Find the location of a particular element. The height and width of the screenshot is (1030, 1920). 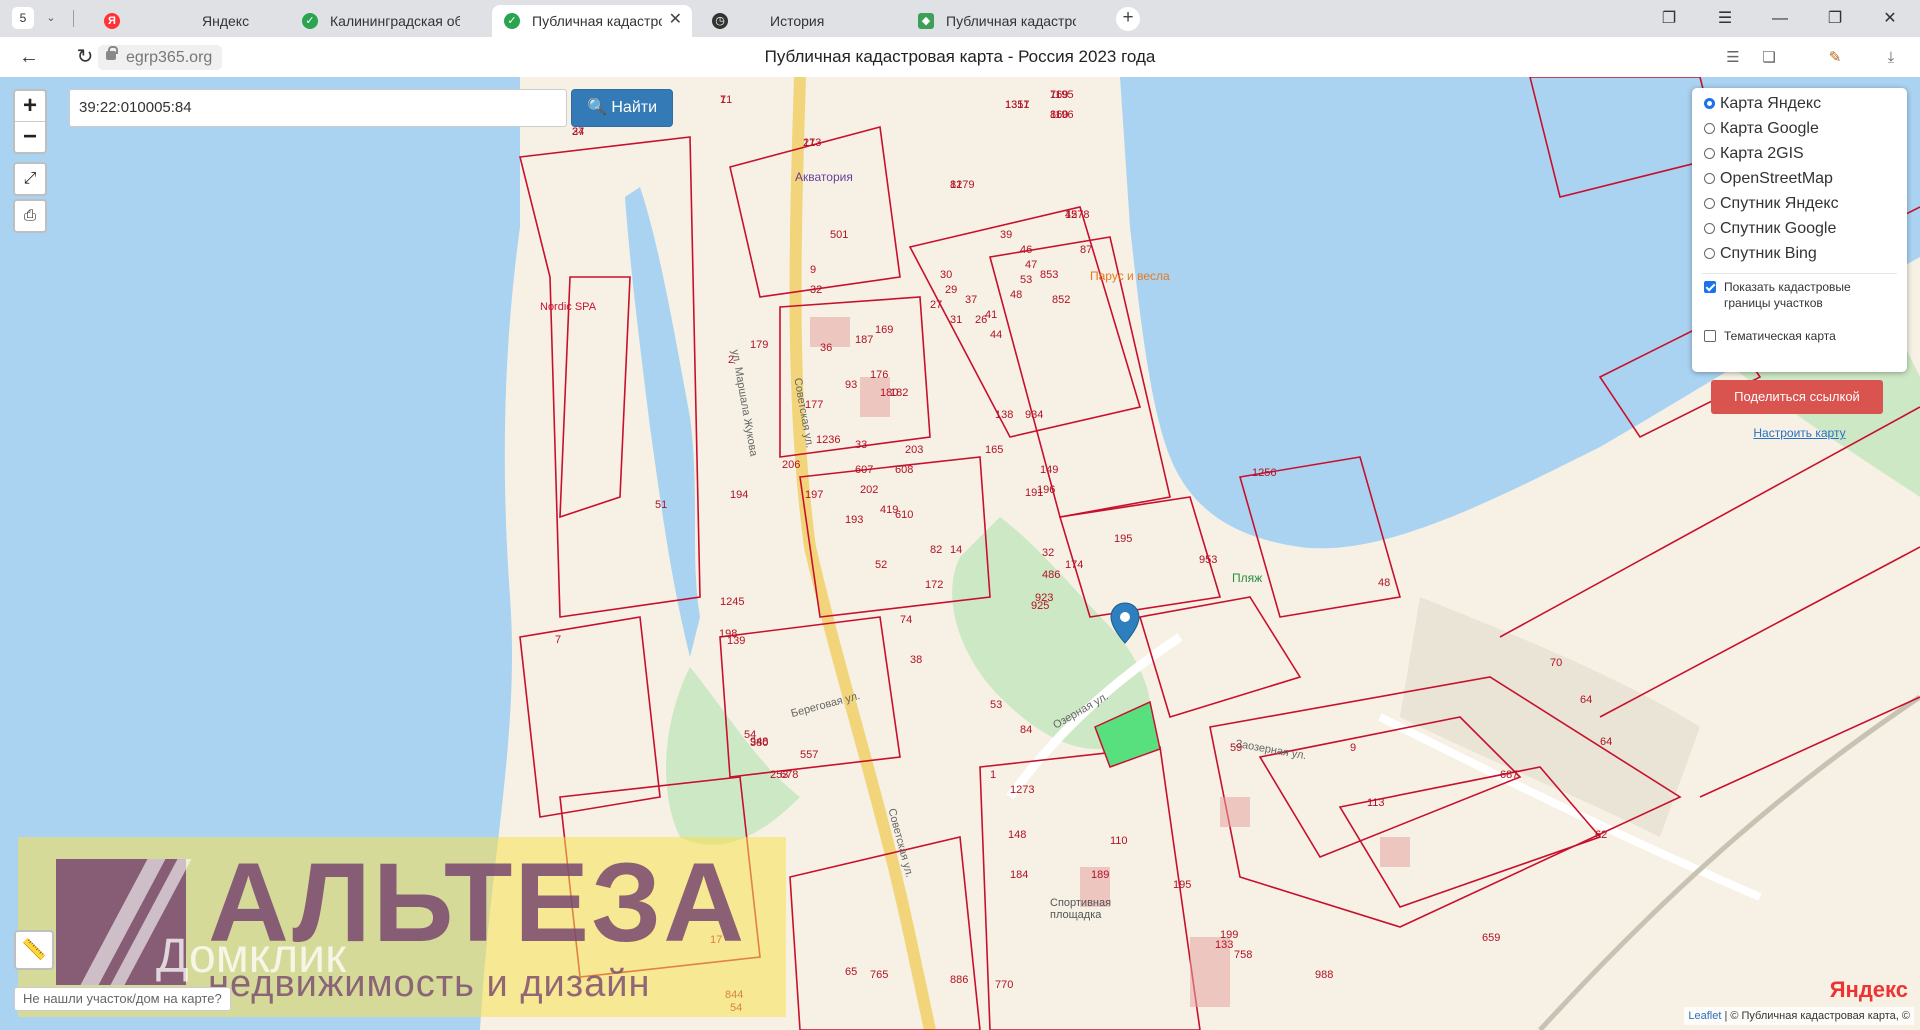

parcel-number: 182 is located at coordinates (899, 393).